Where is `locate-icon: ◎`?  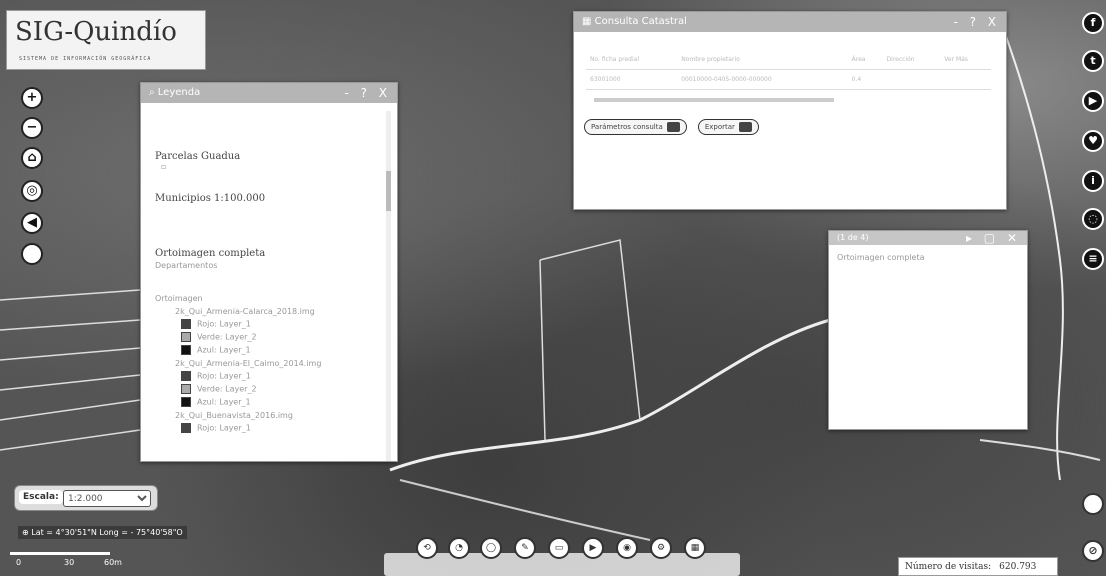 locate-icon: ◎ is located at coordinates (32, 190).